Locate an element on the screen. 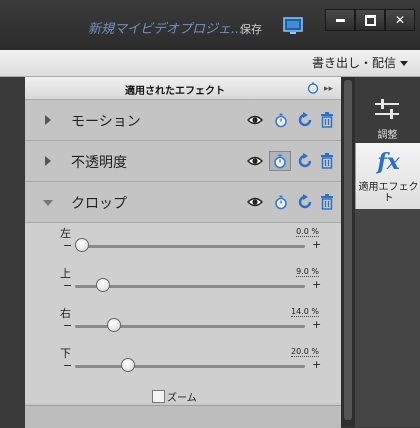 The image size is (420, 428). collapse-panel-icon: ▸▸ is located at coordinates (328, 89).